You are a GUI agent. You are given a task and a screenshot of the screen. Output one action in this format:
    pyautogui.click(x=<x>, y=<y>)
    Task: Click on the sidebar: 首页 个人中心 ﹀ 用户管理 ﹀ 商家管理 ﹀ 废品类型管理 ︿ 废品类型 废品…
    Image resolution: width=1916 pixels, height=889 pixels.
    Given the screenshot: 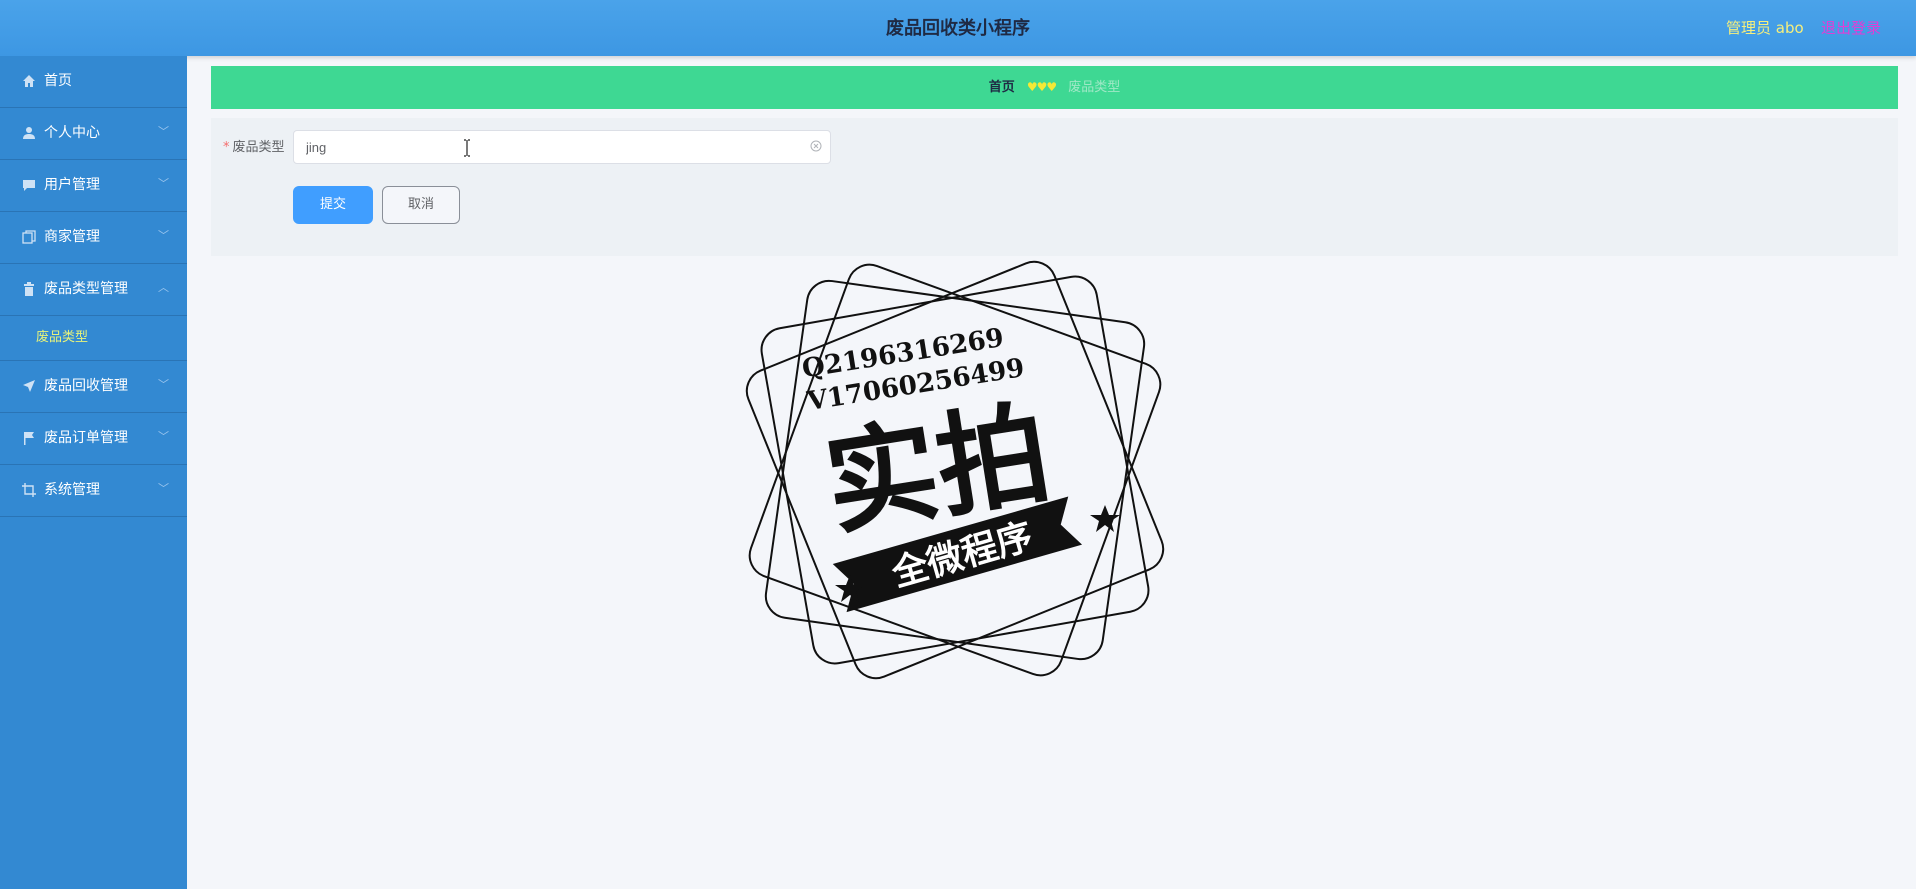 What is the action you would take?
    pyautogui.click(x=93, y=472)
    